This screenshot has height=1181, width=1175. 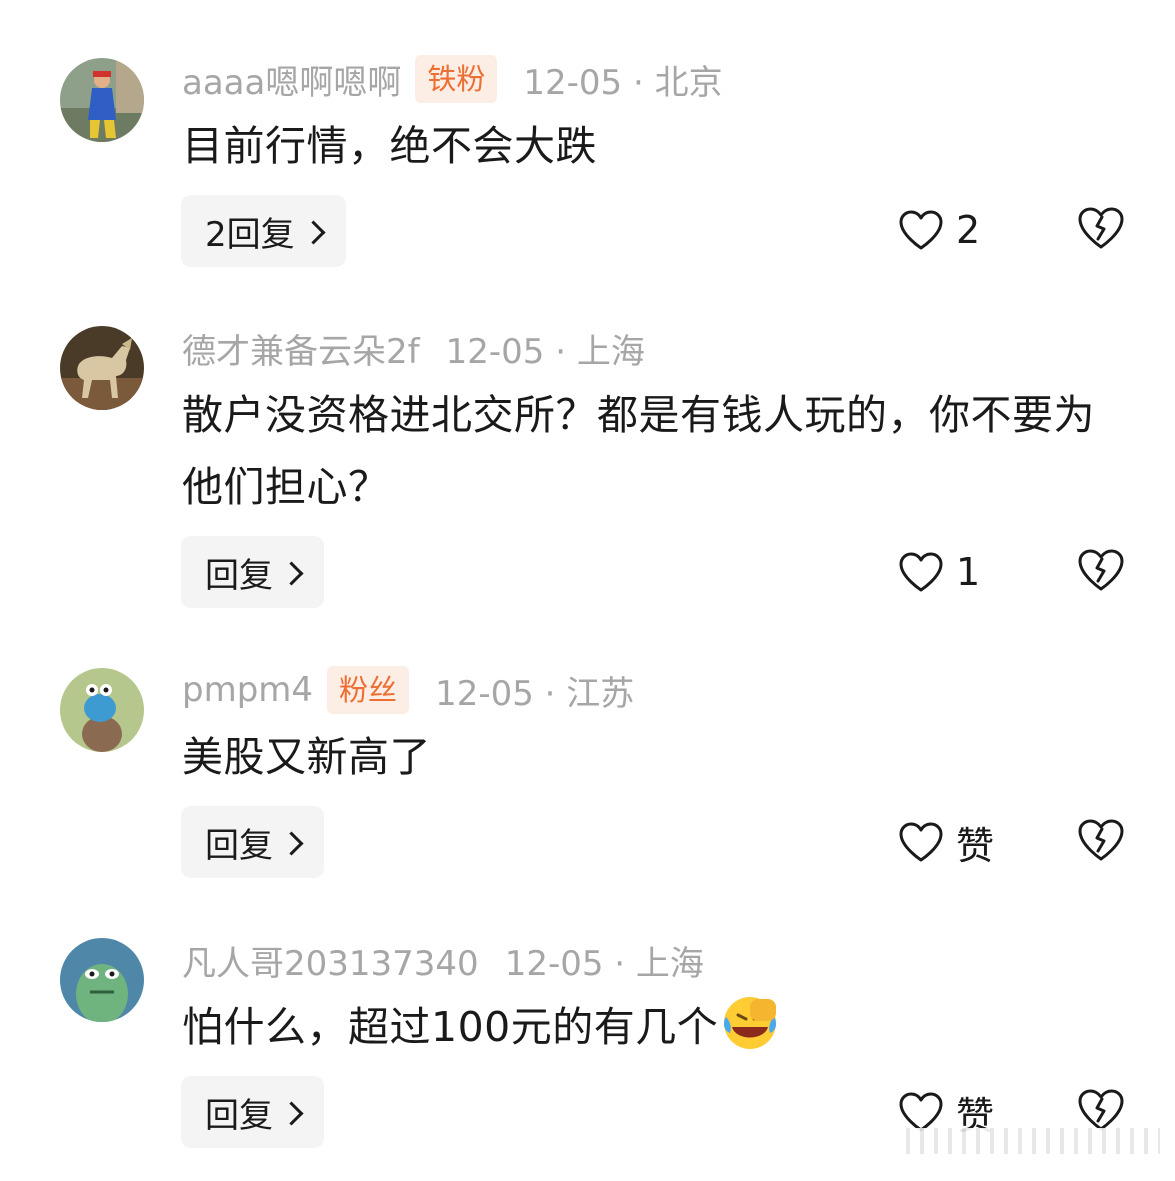 What do you see at coordinates (306, 757) in the screenshot?
I see `comment-text: 美股又新高了` at bounding box center [306, 757].